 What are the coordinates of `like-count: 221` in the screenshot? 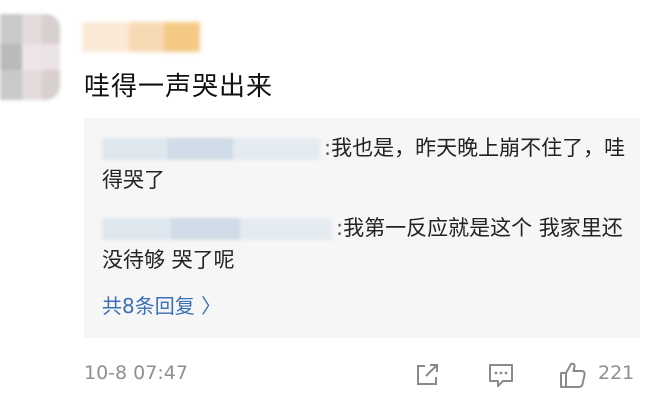 It's located at (616, 373).